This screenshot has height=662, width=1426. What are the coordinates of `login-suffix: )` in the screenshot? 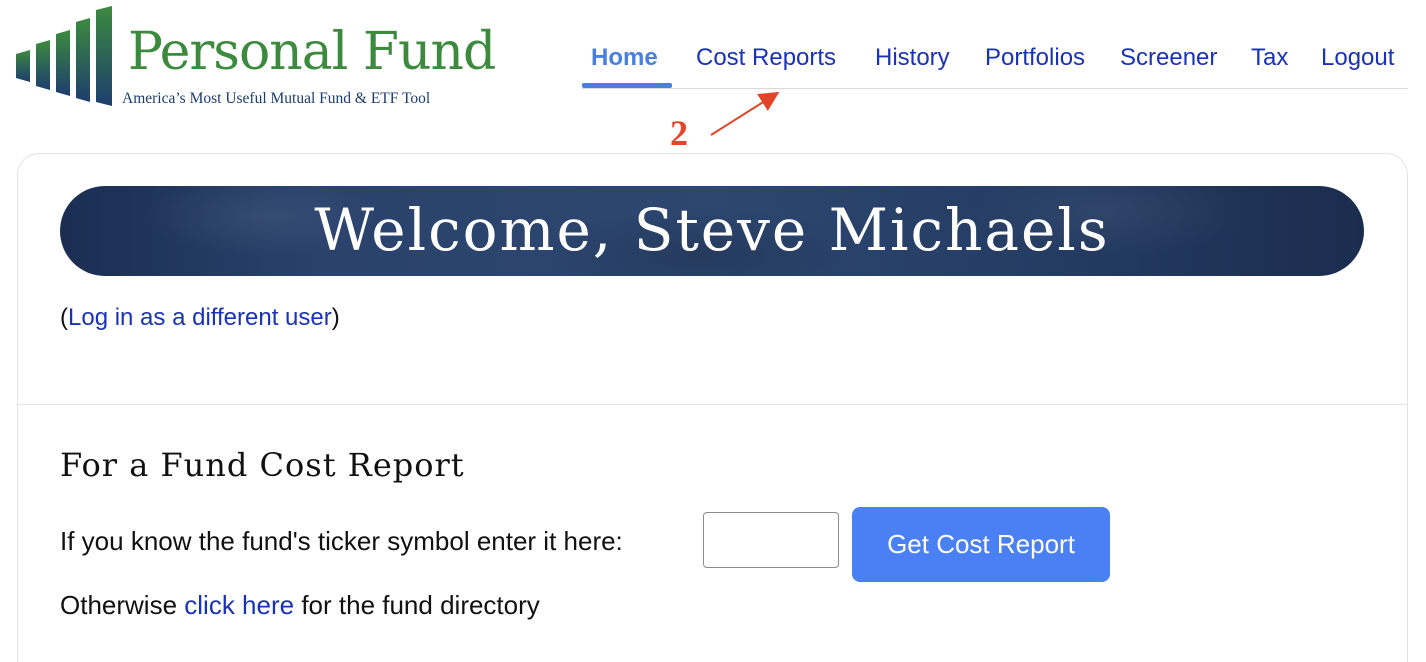 It's located at (335, 317).